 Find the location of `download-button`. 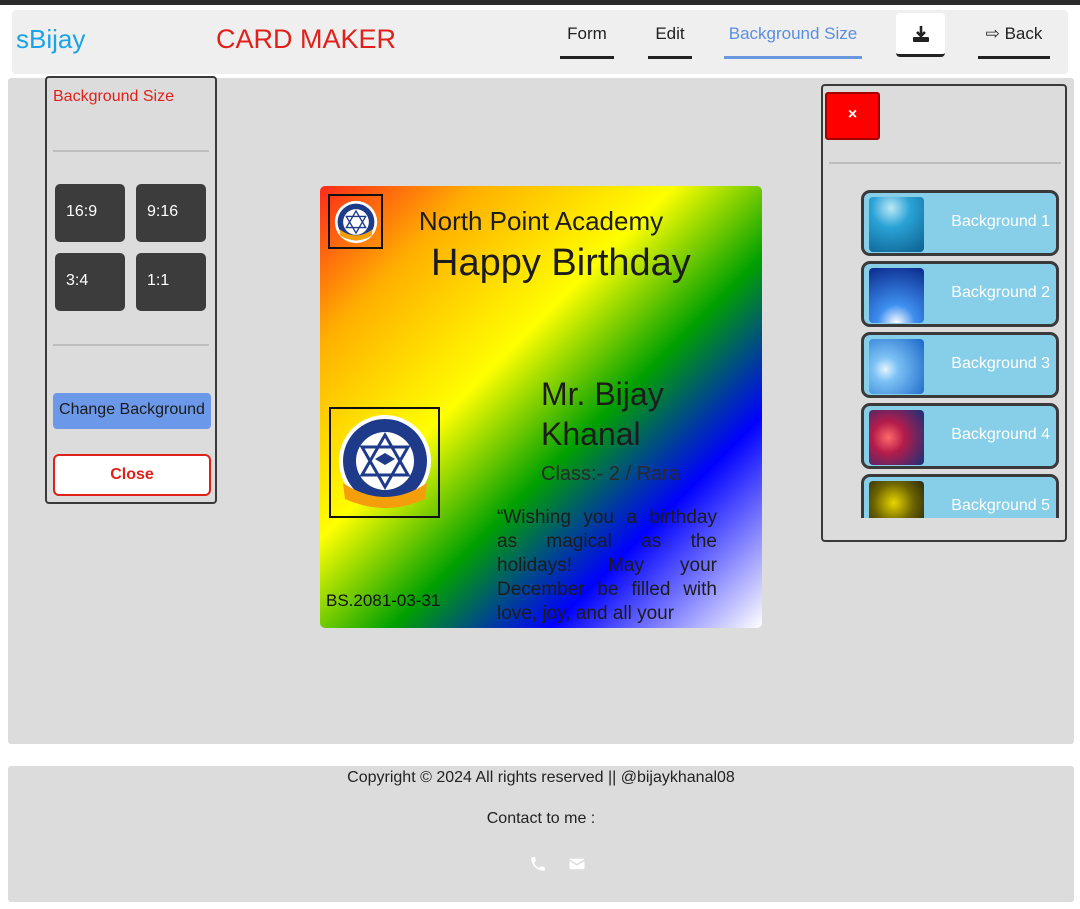

download-button is located at coordinates (920, 35).